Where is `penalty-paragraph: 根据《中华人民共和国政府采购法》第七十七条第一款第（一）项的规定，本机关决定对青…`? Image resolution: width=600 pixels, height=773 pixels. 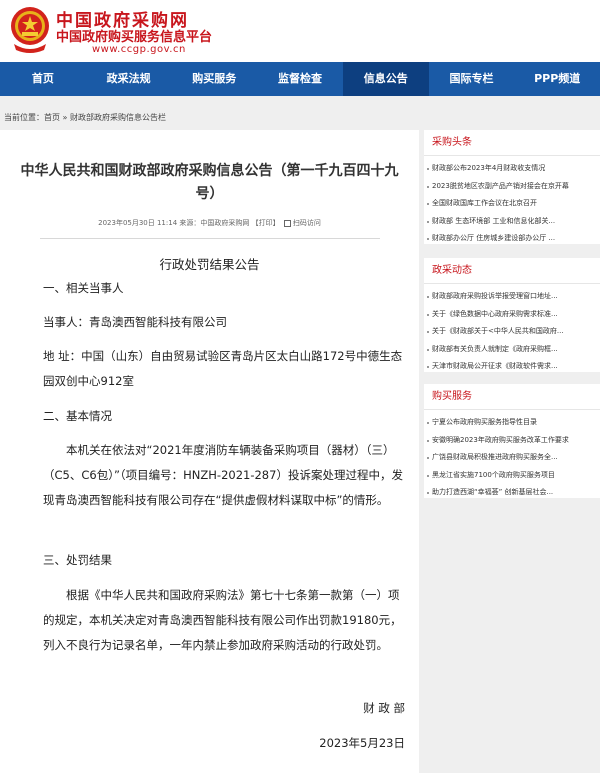
penalty-paragraph: 根据《中华人民共和国政府采购法》第七十七条第一款第（一）项的规定，本机关决定对青… is located at coordinates (222, 620).